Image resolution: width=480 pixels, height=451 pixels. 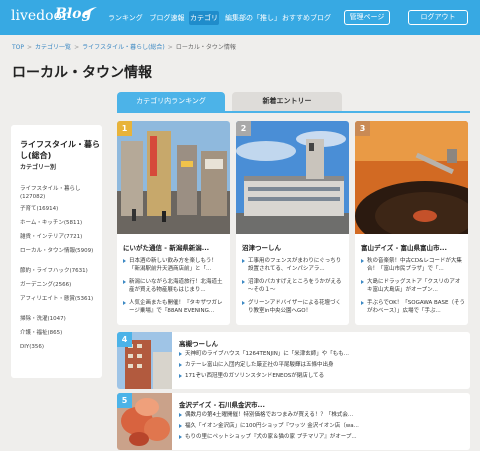 I want to click on card-entry-link: 沼津のパカすげえところをうかがえる～その１～, so click(x=294, y=286).